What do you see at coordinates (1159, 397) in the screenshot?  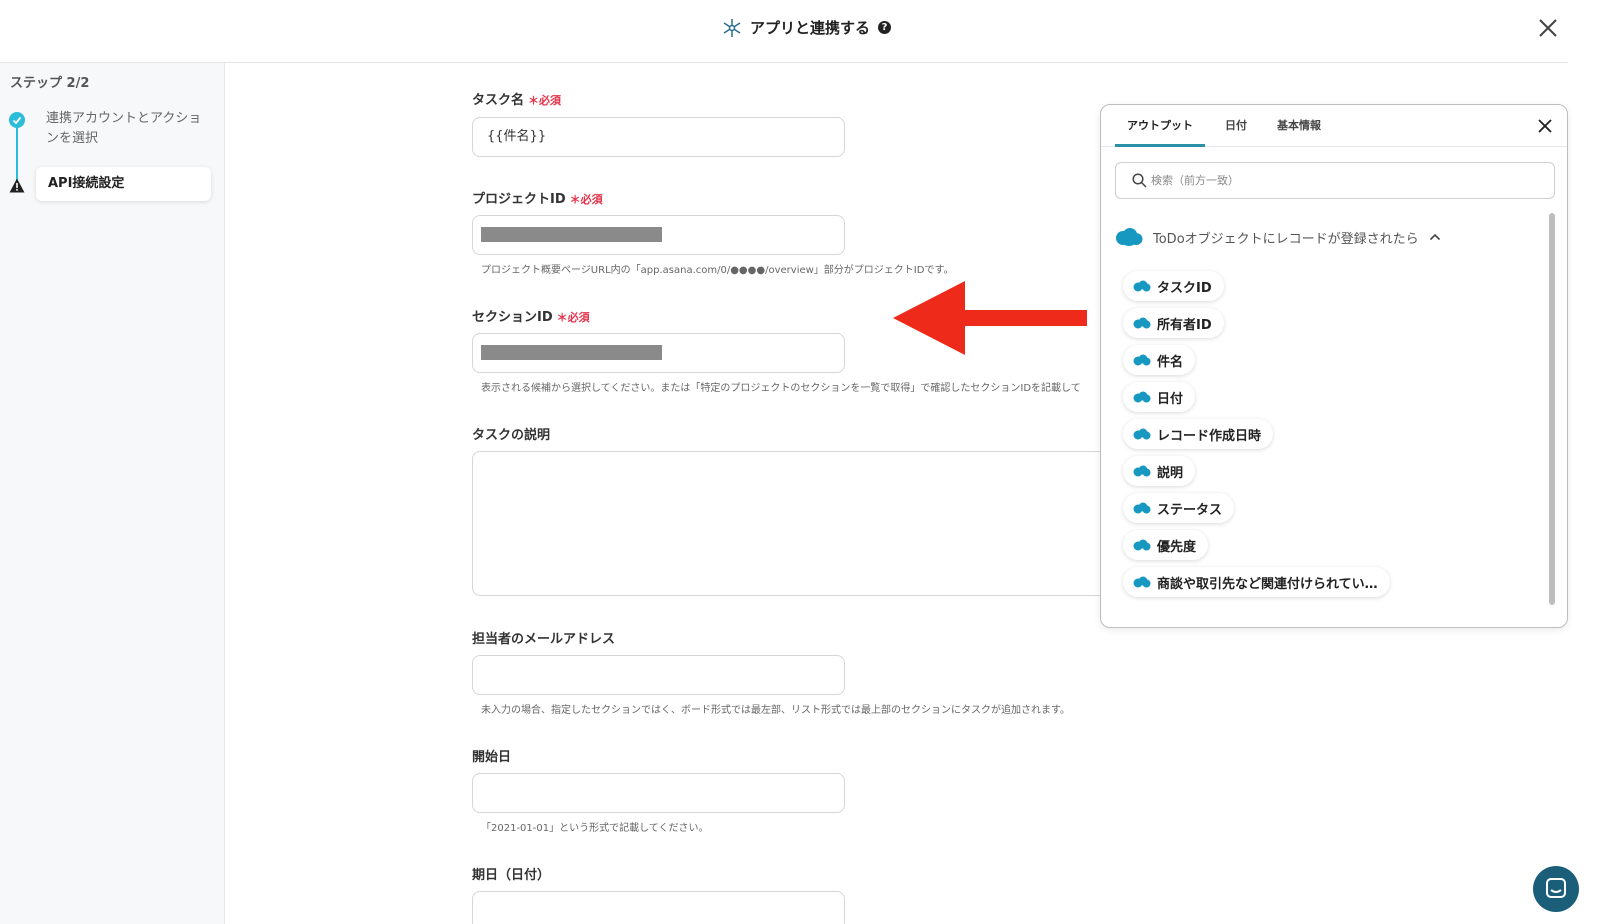 I see `output-item: 日付` at bounding box center [1159, 397].